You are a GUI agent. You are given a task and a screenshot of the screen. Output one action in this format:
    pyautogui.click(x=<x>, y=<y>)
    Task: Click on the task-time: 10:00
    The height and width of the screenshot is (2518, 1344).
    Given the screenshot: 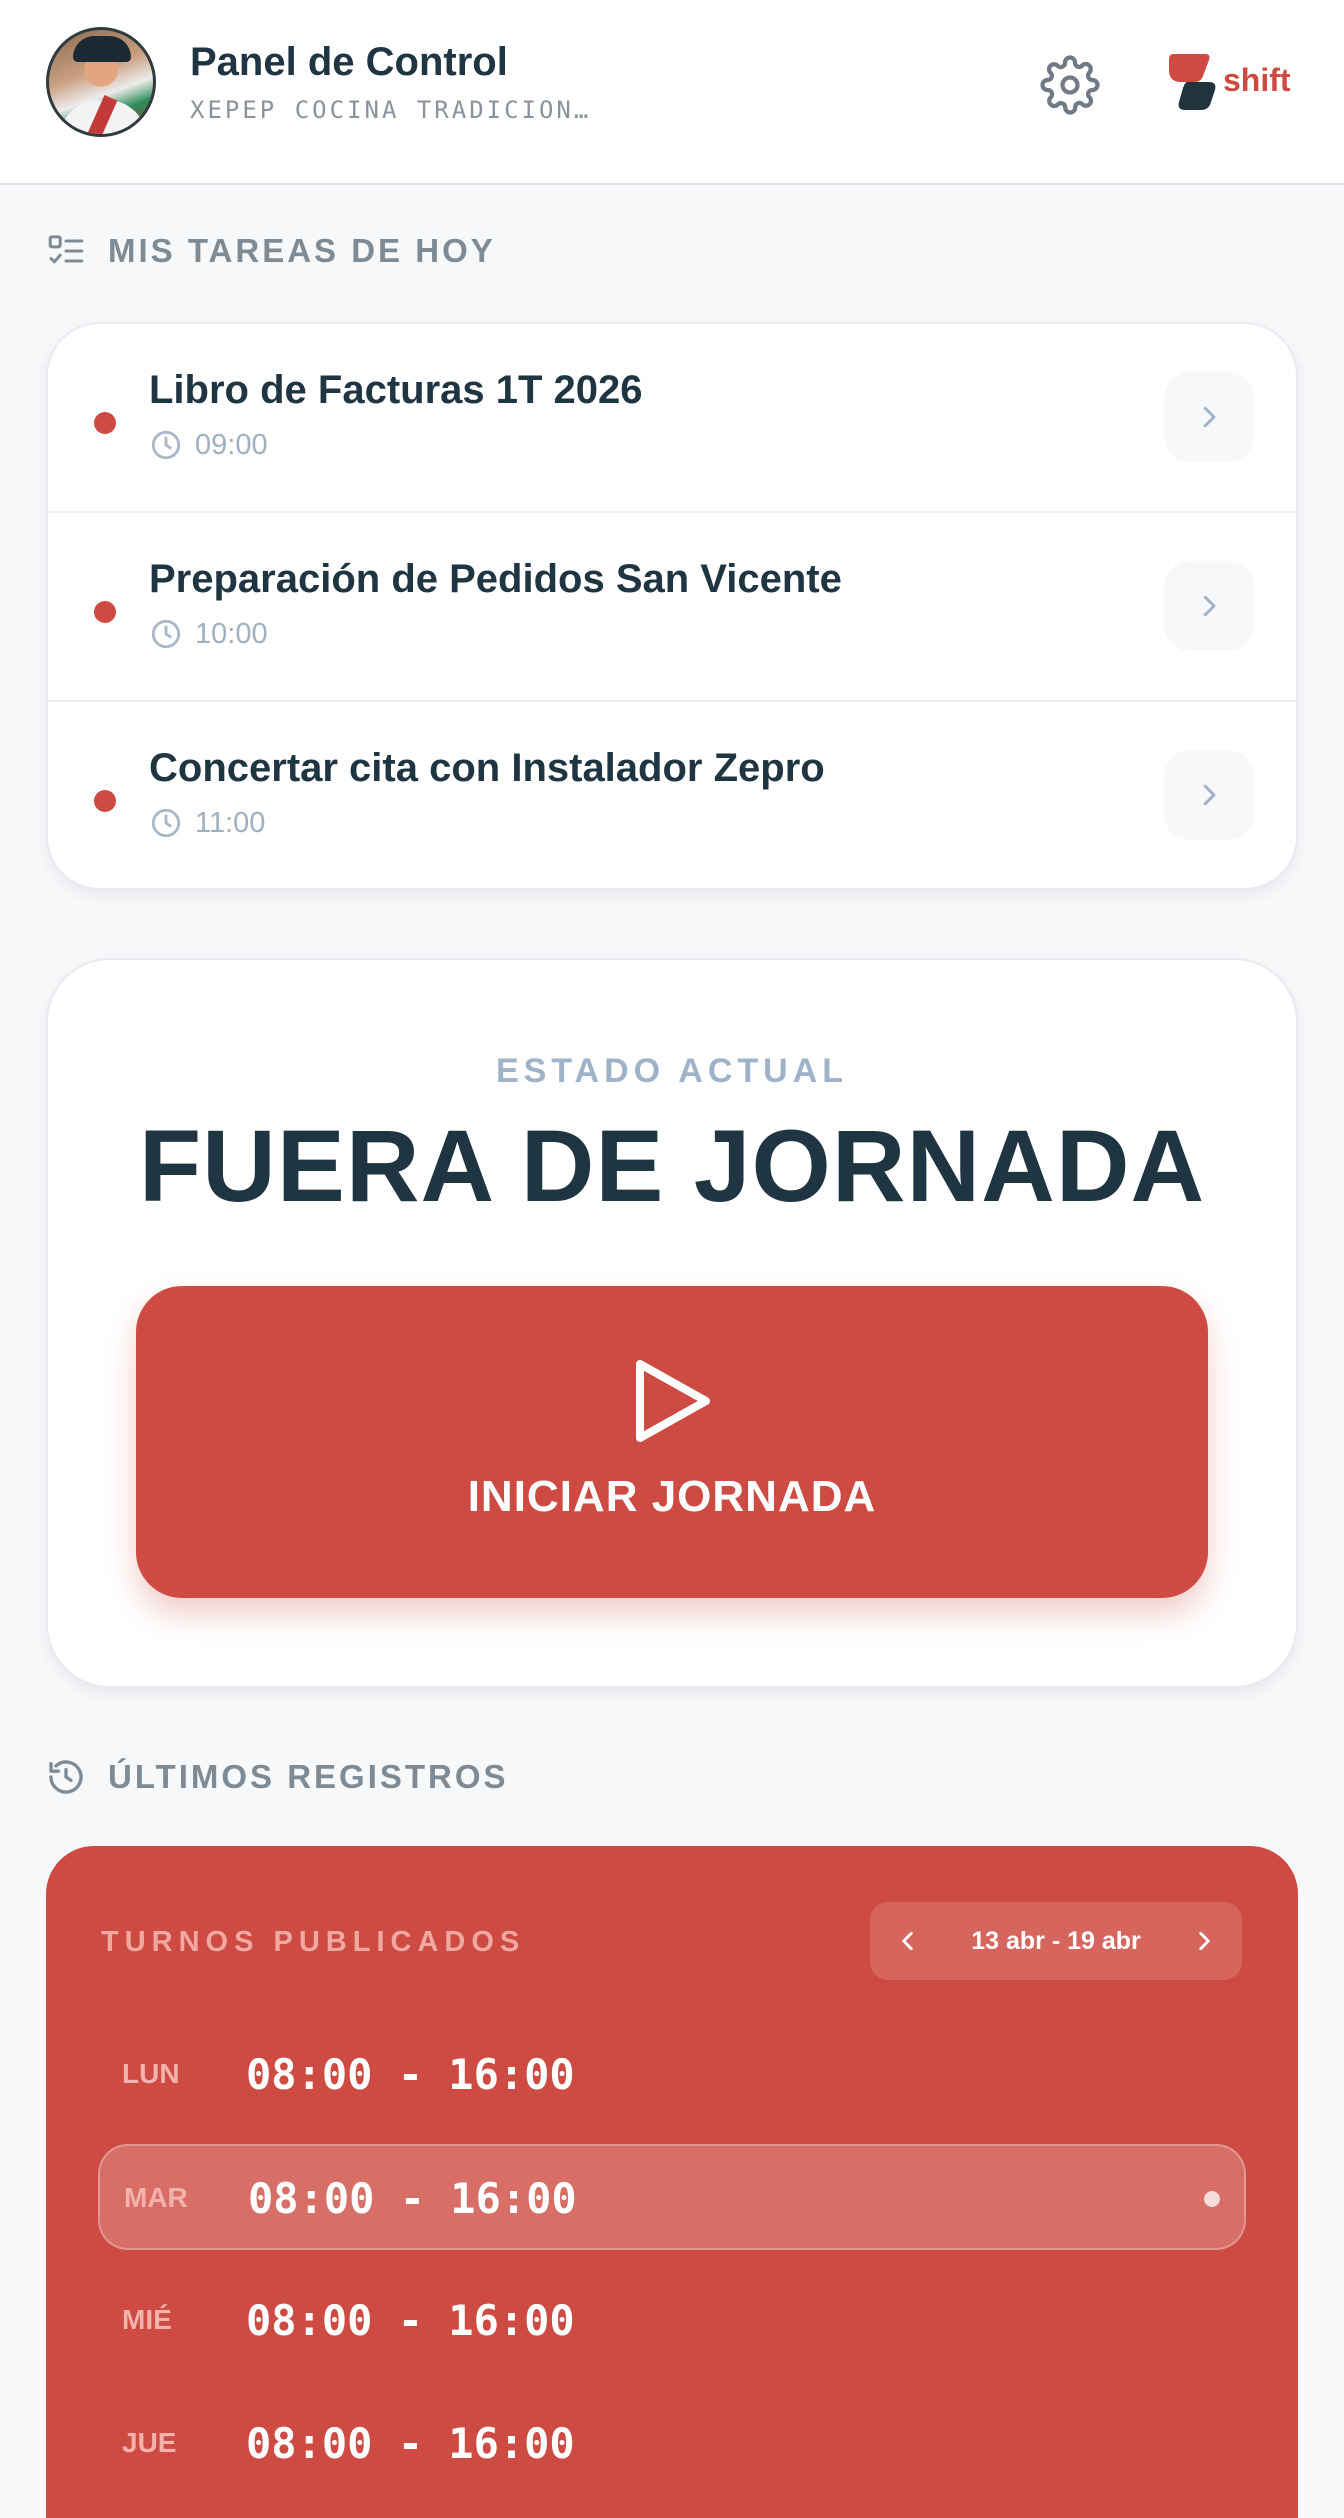 What is the action you would take?
    pyautogui.click(x=208, y=634)
    